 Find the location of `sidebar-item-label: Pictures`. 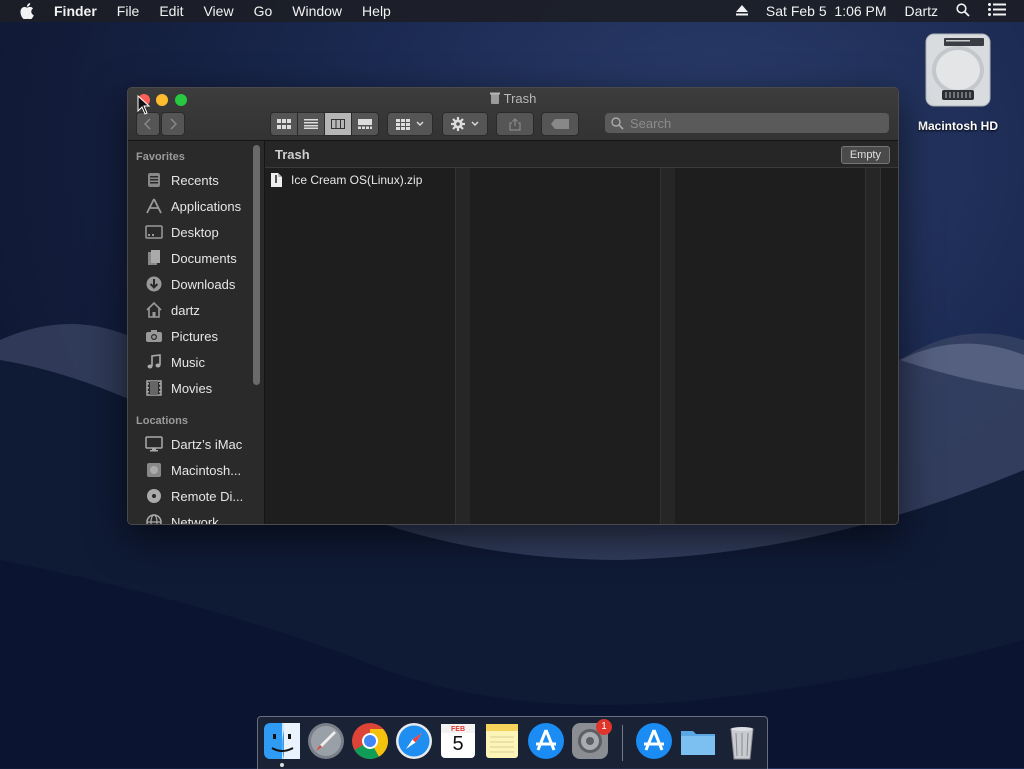

sidebar-item-label: Pictures is located at coordinates (194, 336).